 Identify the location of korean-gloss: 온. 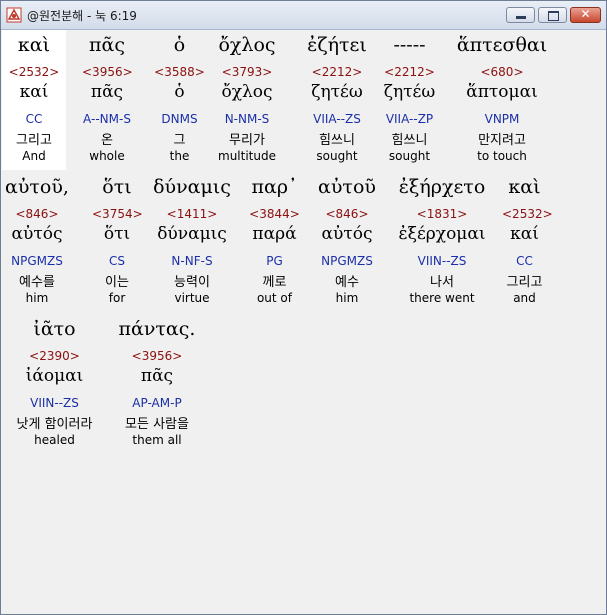
(107, 140).